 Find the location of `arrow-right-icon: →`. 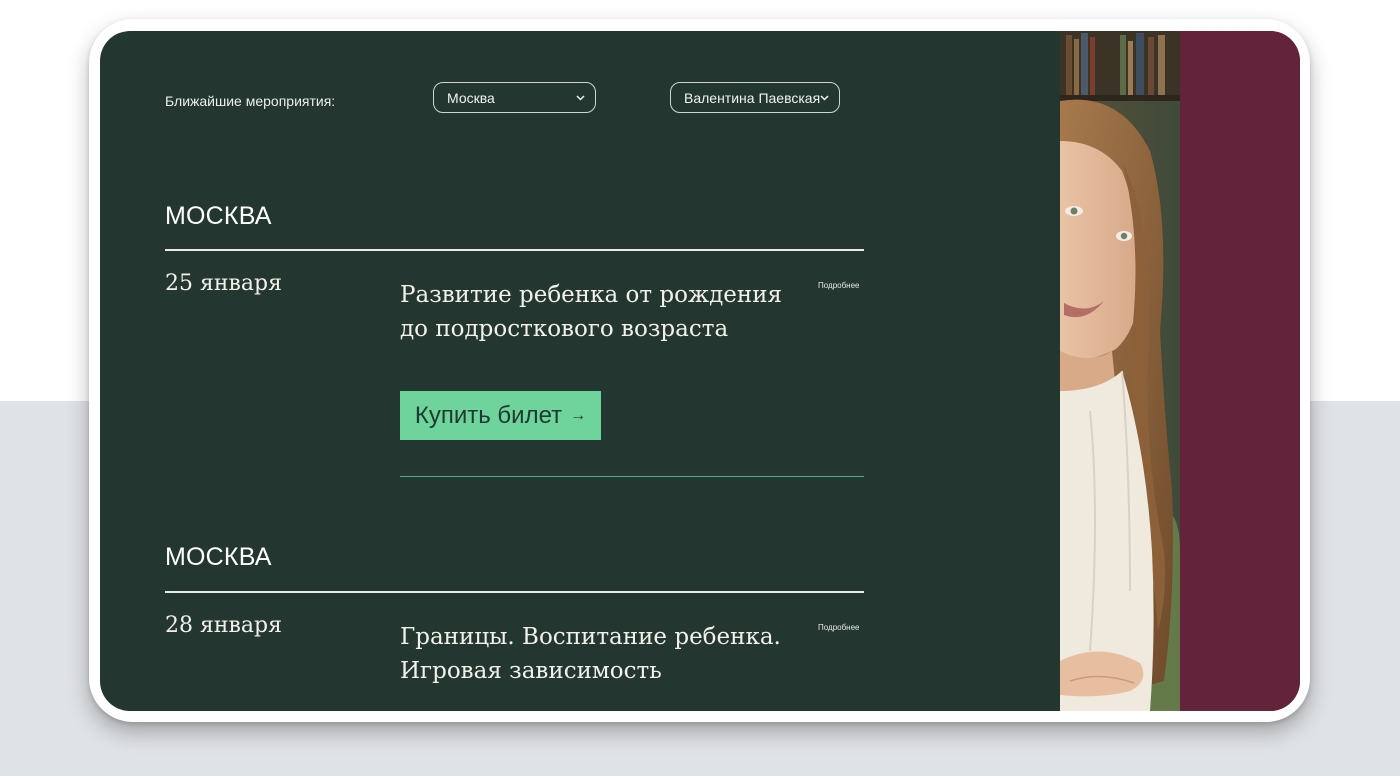

arrow-right-icon: → is located at coordinates (578, 415).